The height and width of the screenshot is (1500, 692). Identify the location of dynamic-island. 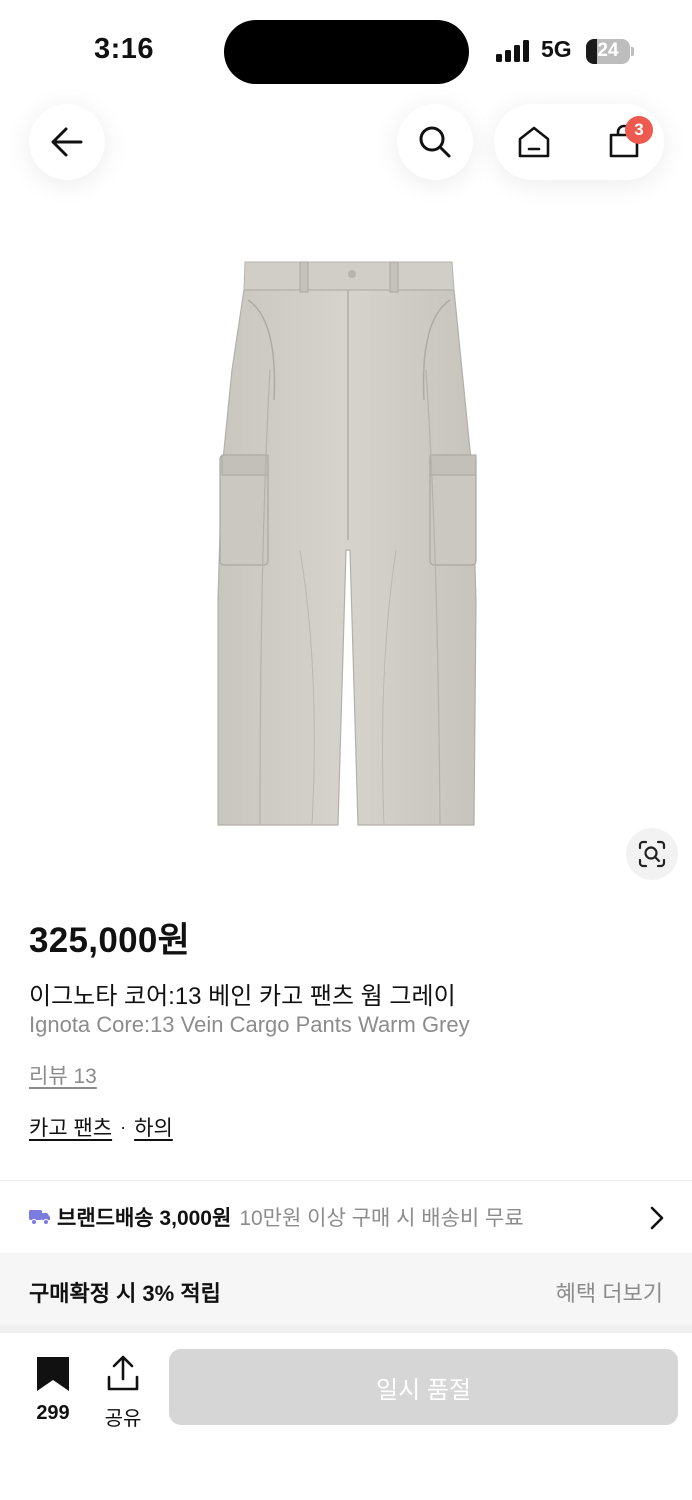
(346, 52).